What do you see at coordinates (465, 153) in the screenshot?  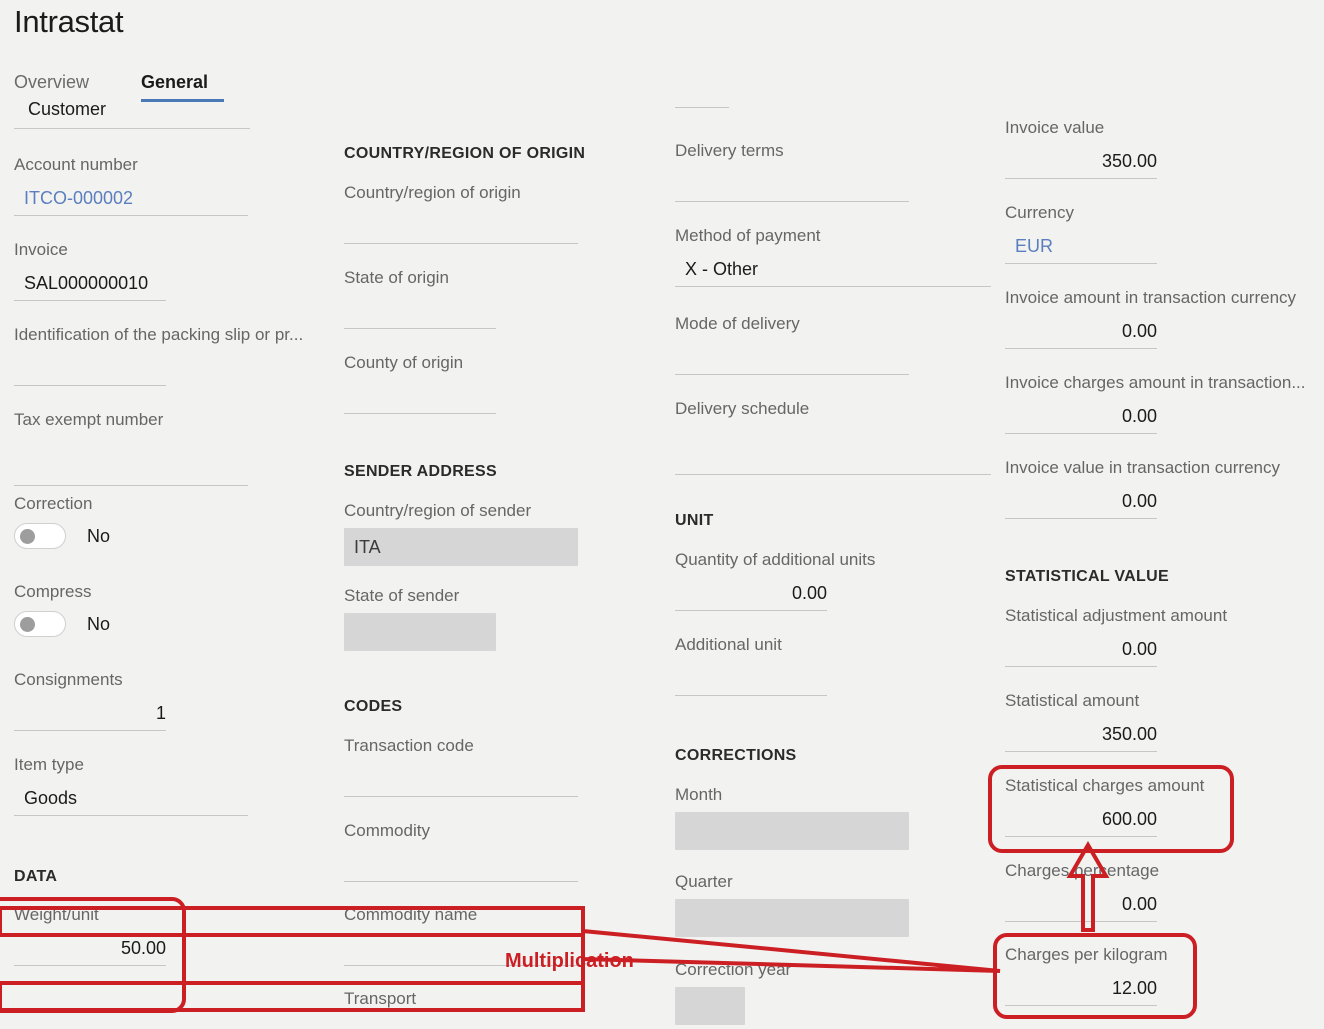 I see `section-heading-country-region-of-origin: COUNTRY/REGION OF ORIGIN` at bounding box center [465, 153].